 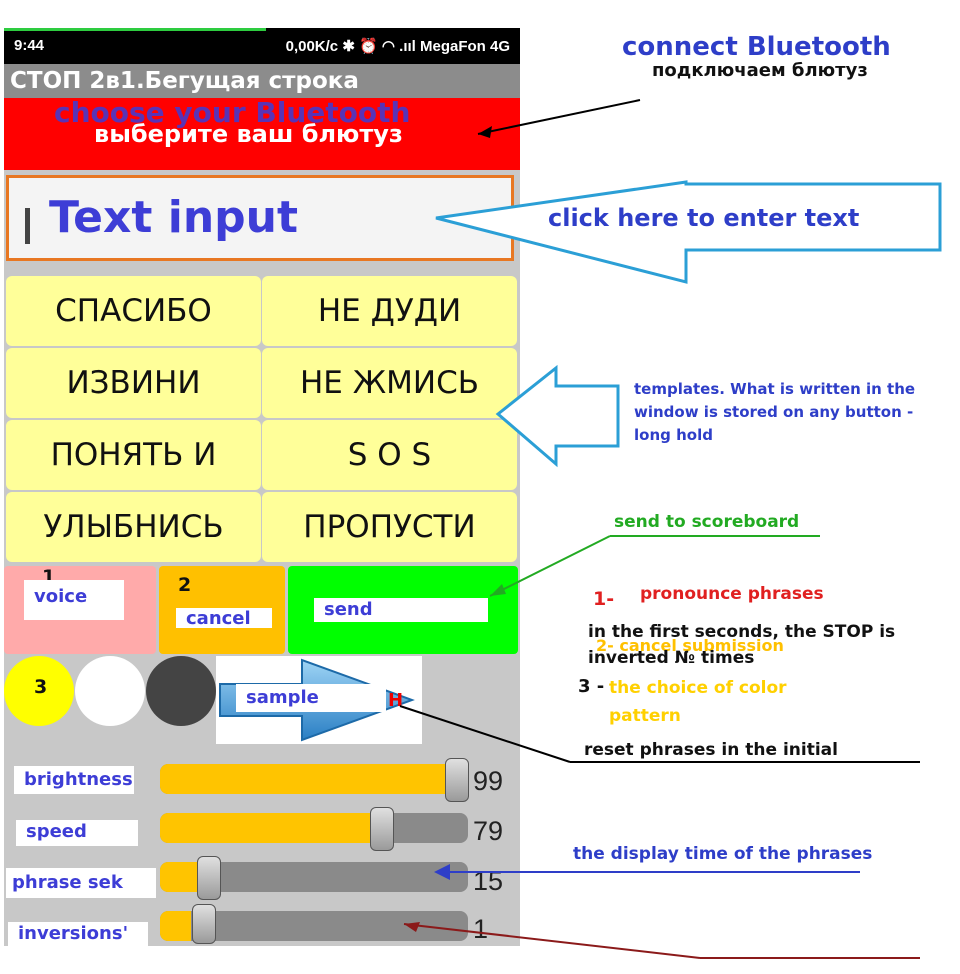 I want to click on anno-templates-3: long hold, so click(x=673, y=435).